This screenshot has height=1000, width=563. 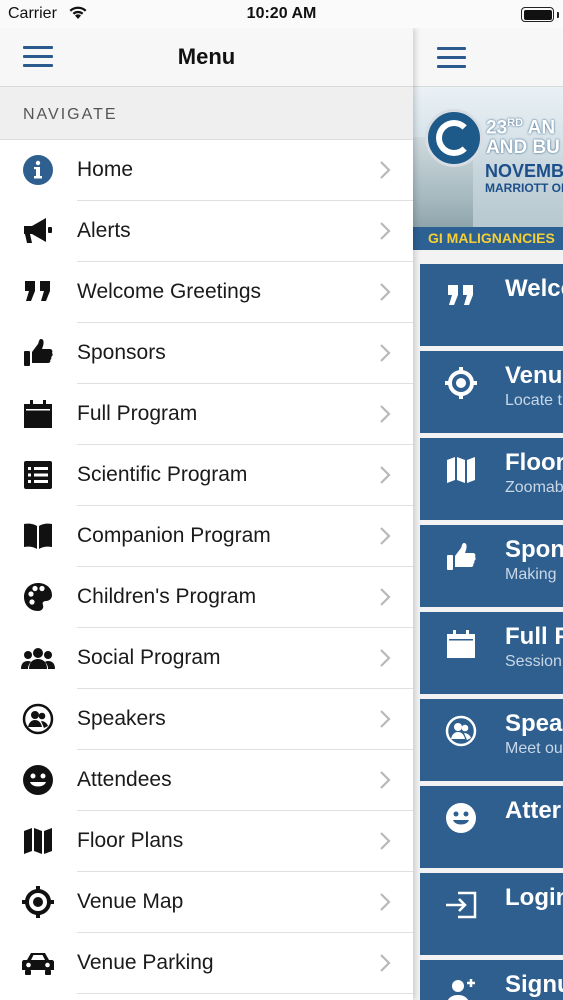 I want to click on menu-item-label: Venue Parking, so click(x=145, y=962).